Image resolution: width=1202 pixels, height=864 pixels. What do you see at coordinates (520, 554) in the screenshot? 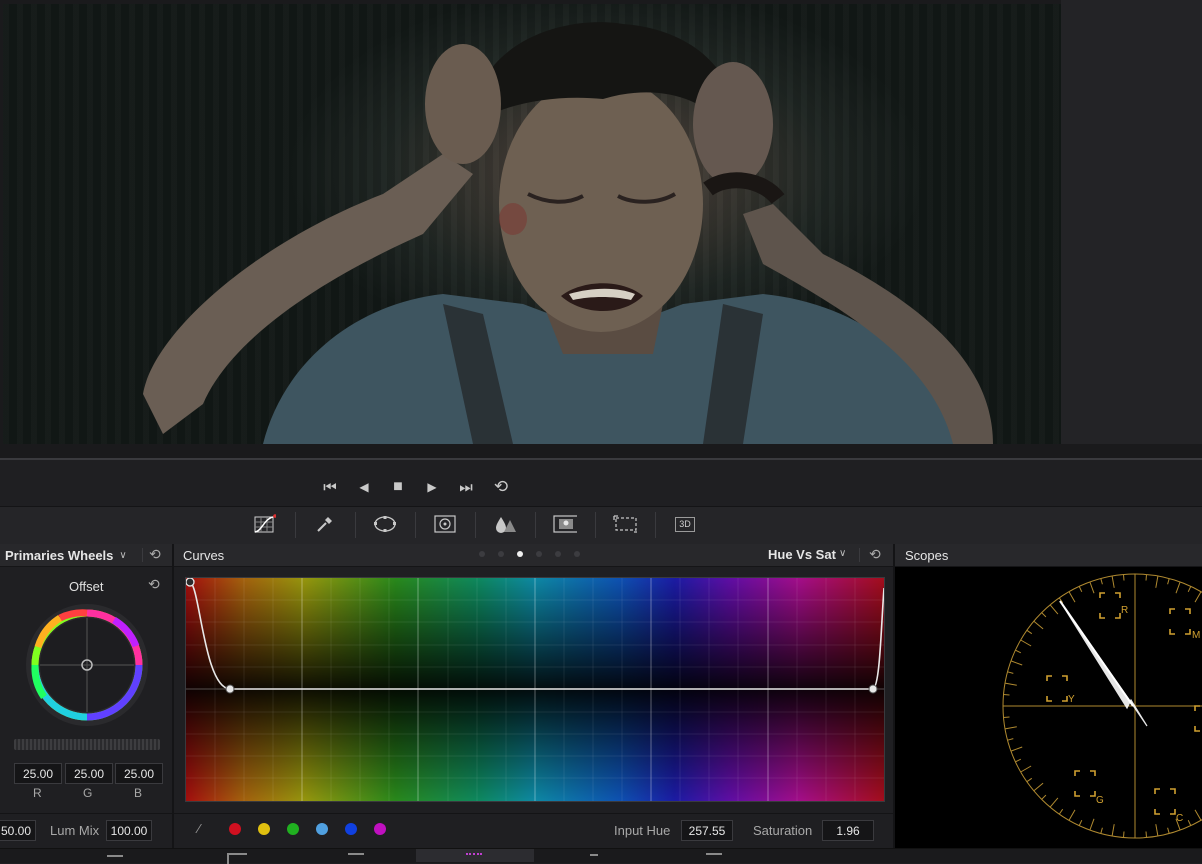
I see `page-dot-active` at bounding box center [520, 554].